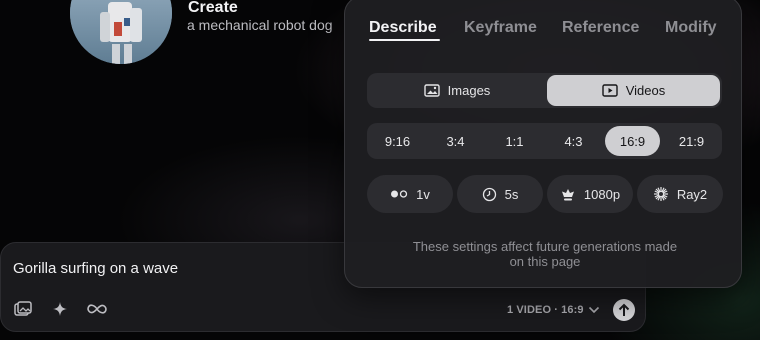 The width and height of the screenshot is (760, 340). Describe the element at coordinates (660, 194) in the screenshot. I see `ray-icon` at that location.